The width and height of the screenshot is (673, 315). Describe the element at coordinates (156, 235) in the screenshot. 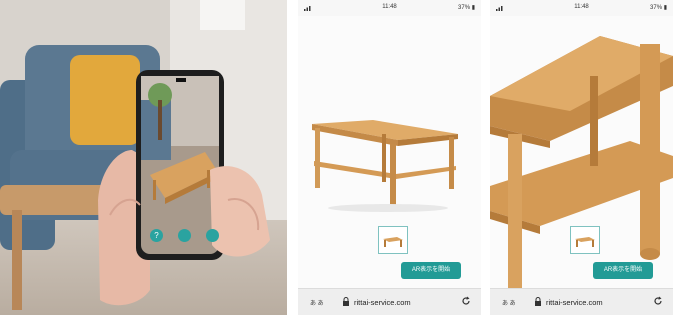

I see `help-button: ?` at that location.